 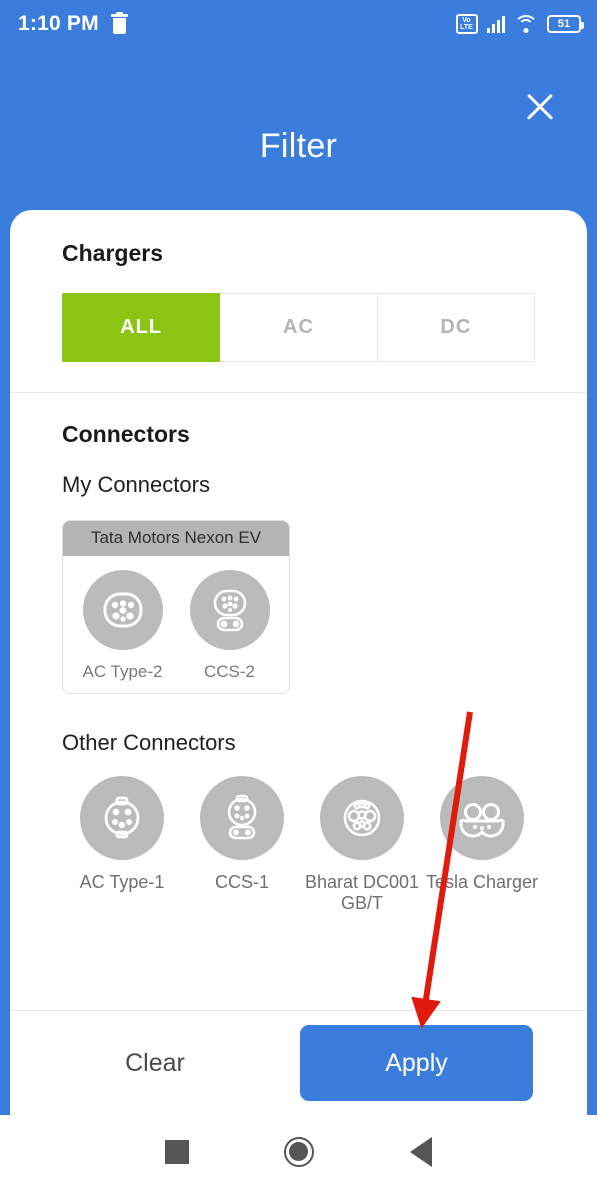 I want to click on volte-bottom-label: LTE, so click(x=466, y=27).